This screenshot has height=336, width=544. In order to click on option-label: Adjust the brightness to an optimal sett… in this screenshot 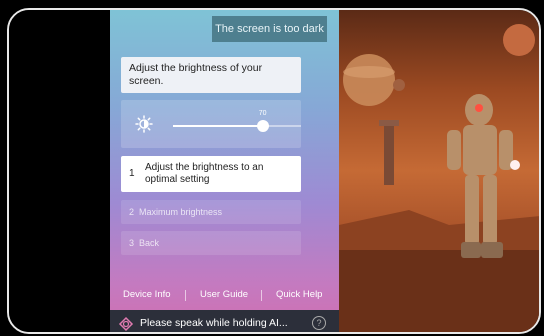, I will do `click(204, 173)`.